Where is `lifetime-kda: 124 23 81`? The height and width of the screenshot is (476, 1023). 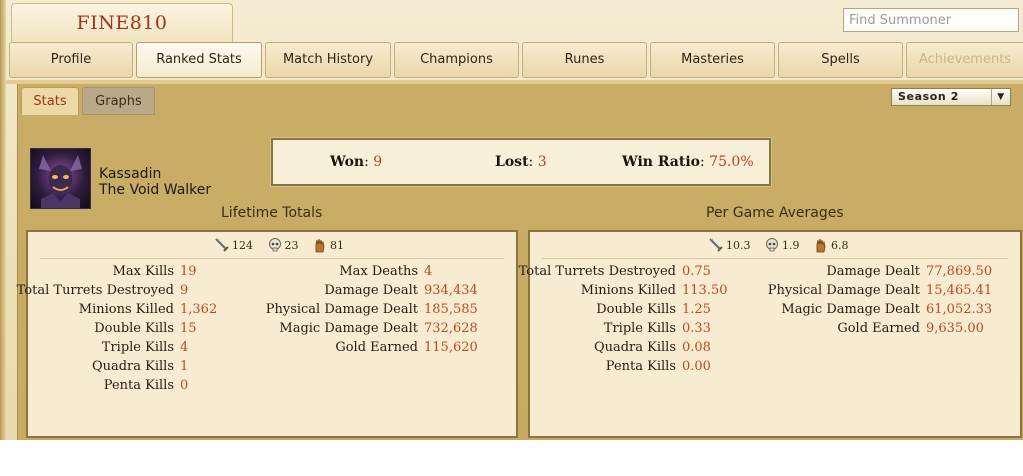 lifetime-kda: 124 23 81 is located at coordinates (284, 246).